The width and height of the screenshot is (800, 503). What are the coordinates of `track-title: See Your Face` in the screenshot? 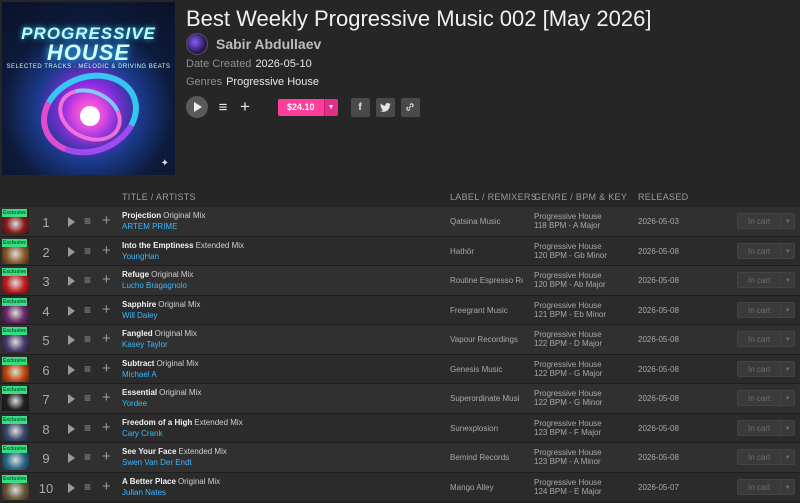 It's located at (149, 451).